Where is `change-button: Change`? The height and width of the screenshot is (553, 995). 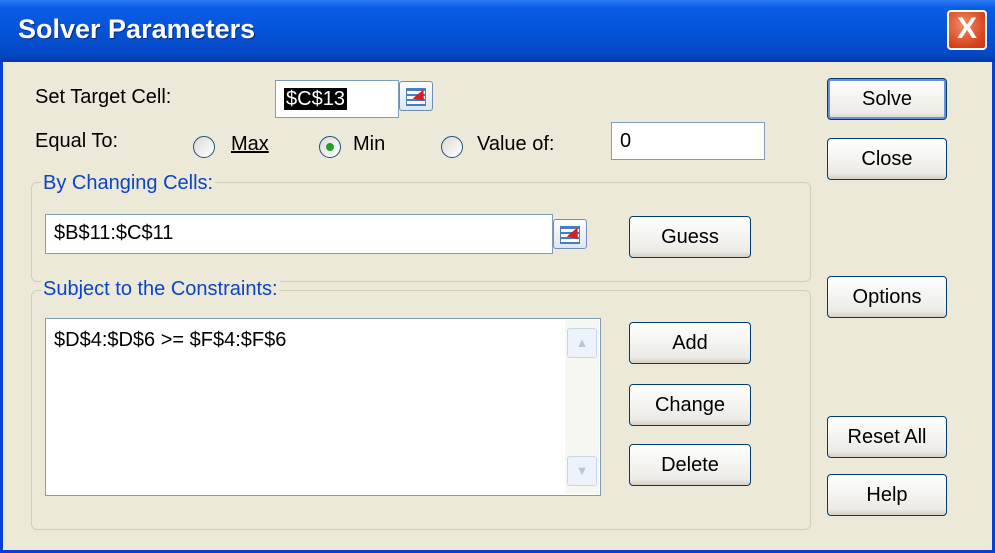 change-button: Change is located at coordinates (690, 405).